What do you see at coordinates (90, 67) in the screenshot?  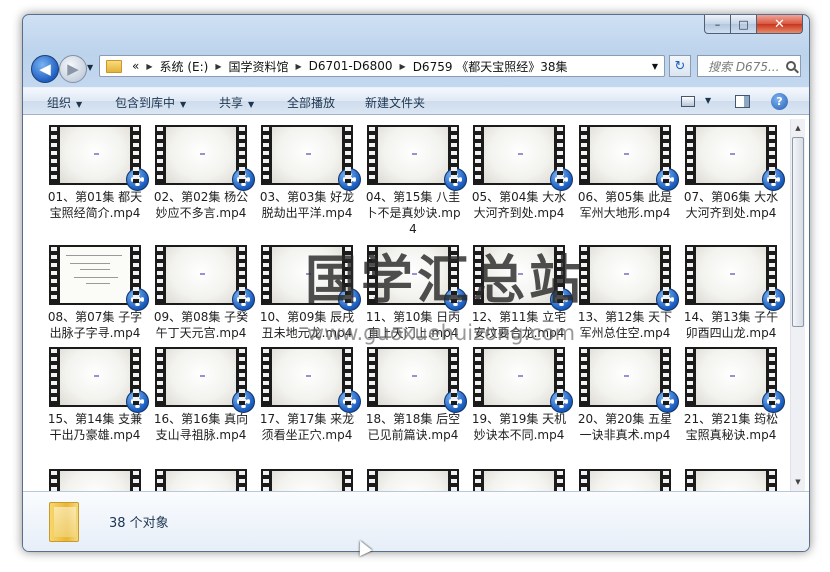 I see `recent-pages-chevron-down-icon: ▼` at bounding box center [90, 67].